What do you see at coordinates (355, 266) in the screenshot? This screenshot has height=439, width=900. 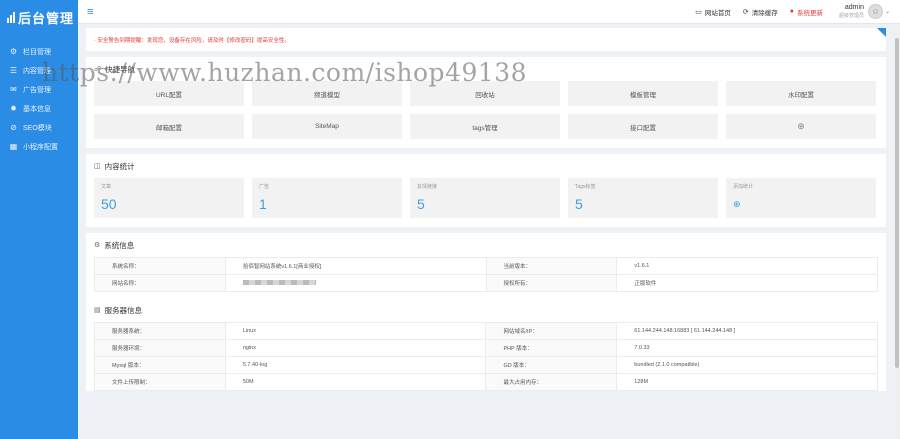 I see `system-name-value: 拾佰智网站系统v1.6.1[商业授权]` at bounding box center [355, 266].